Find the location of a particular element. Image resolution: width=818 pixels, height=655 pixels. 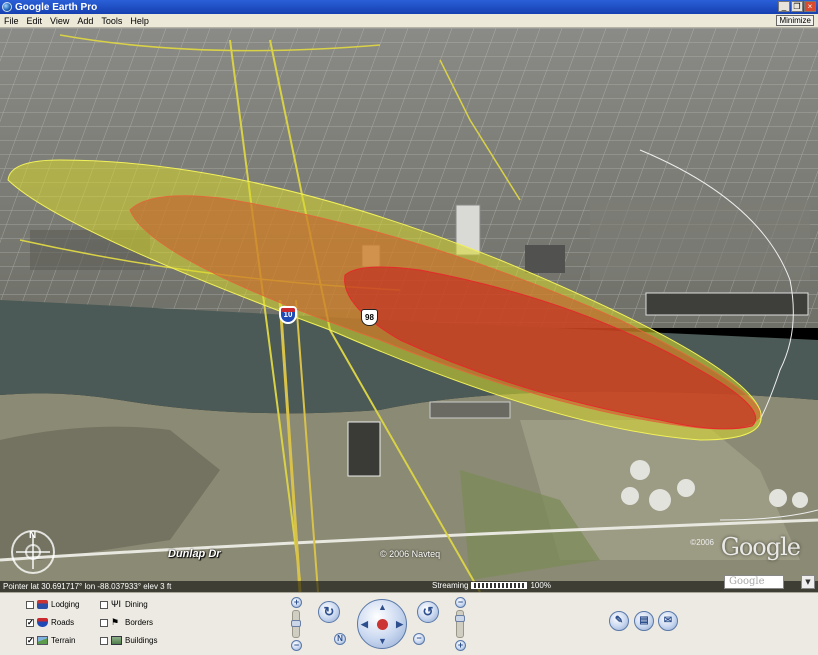

layer-roads-label: Roads is located at coordinates (63, 622).